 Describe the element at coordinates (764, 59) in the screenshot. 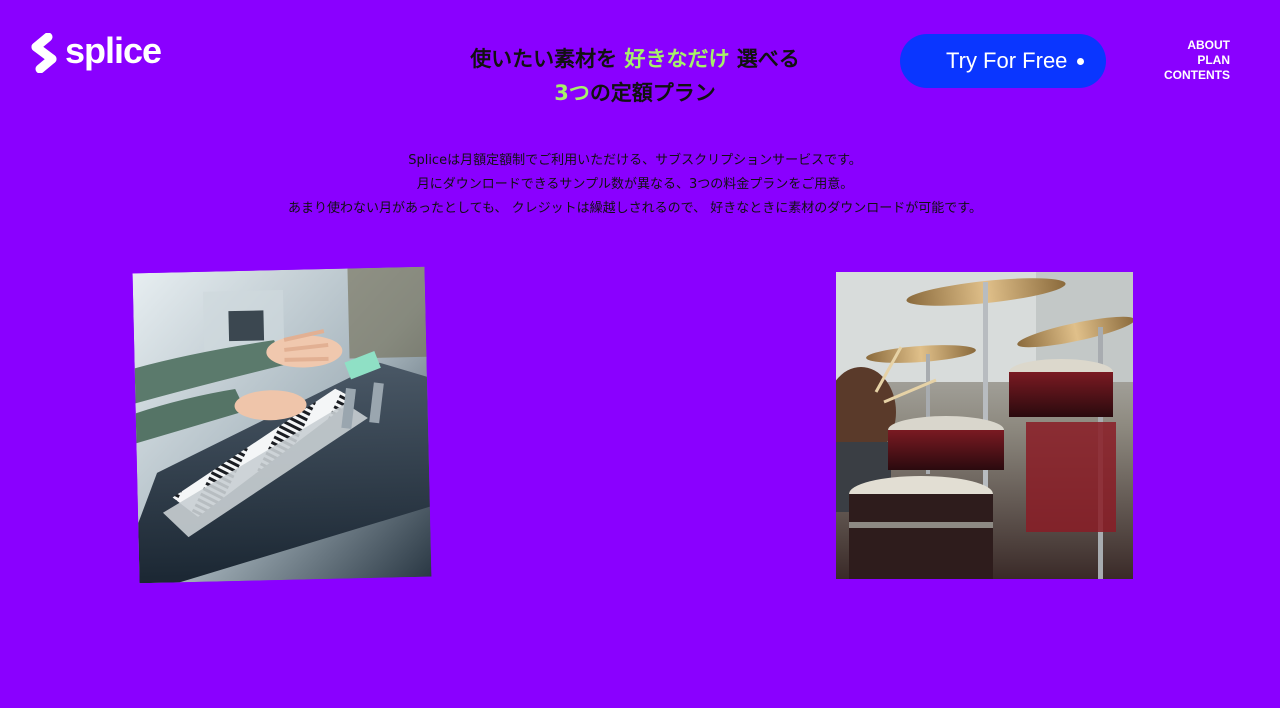

I see `headline-text: 選べる` at that location.